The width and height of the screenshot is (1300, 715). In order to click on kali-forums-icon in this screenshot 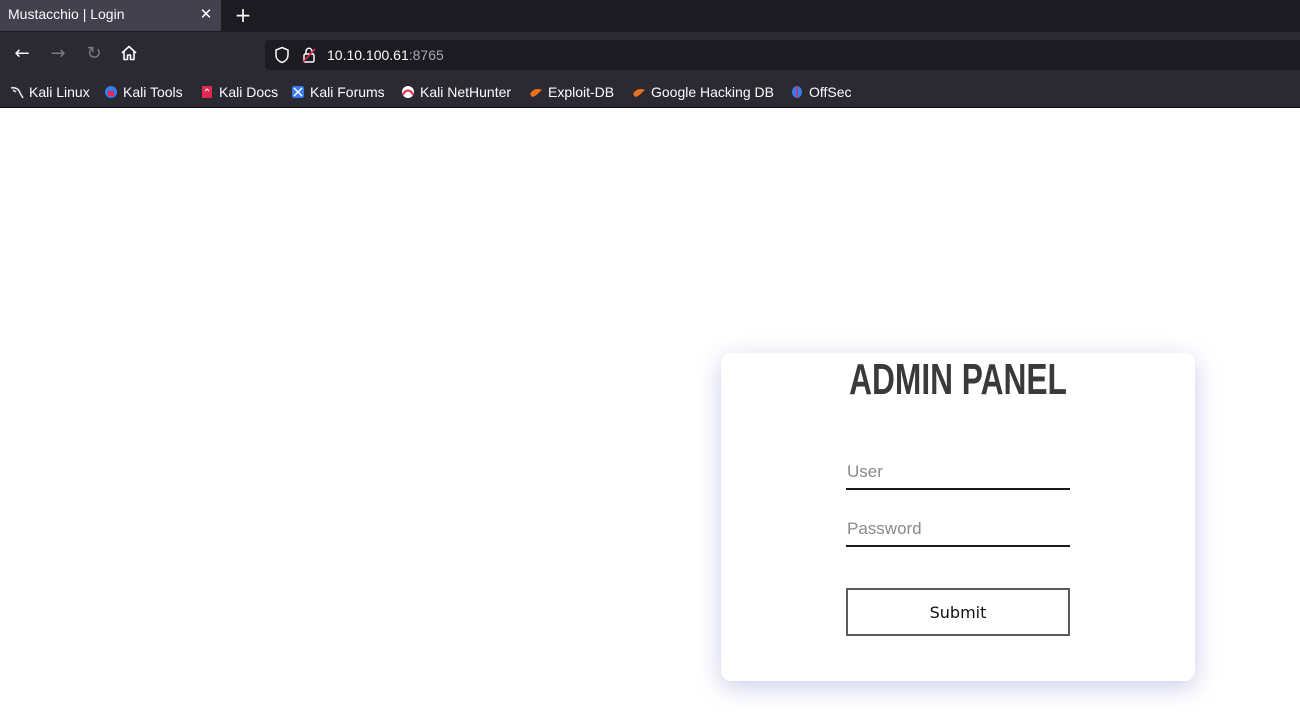, I will do `click(298, 92)`.